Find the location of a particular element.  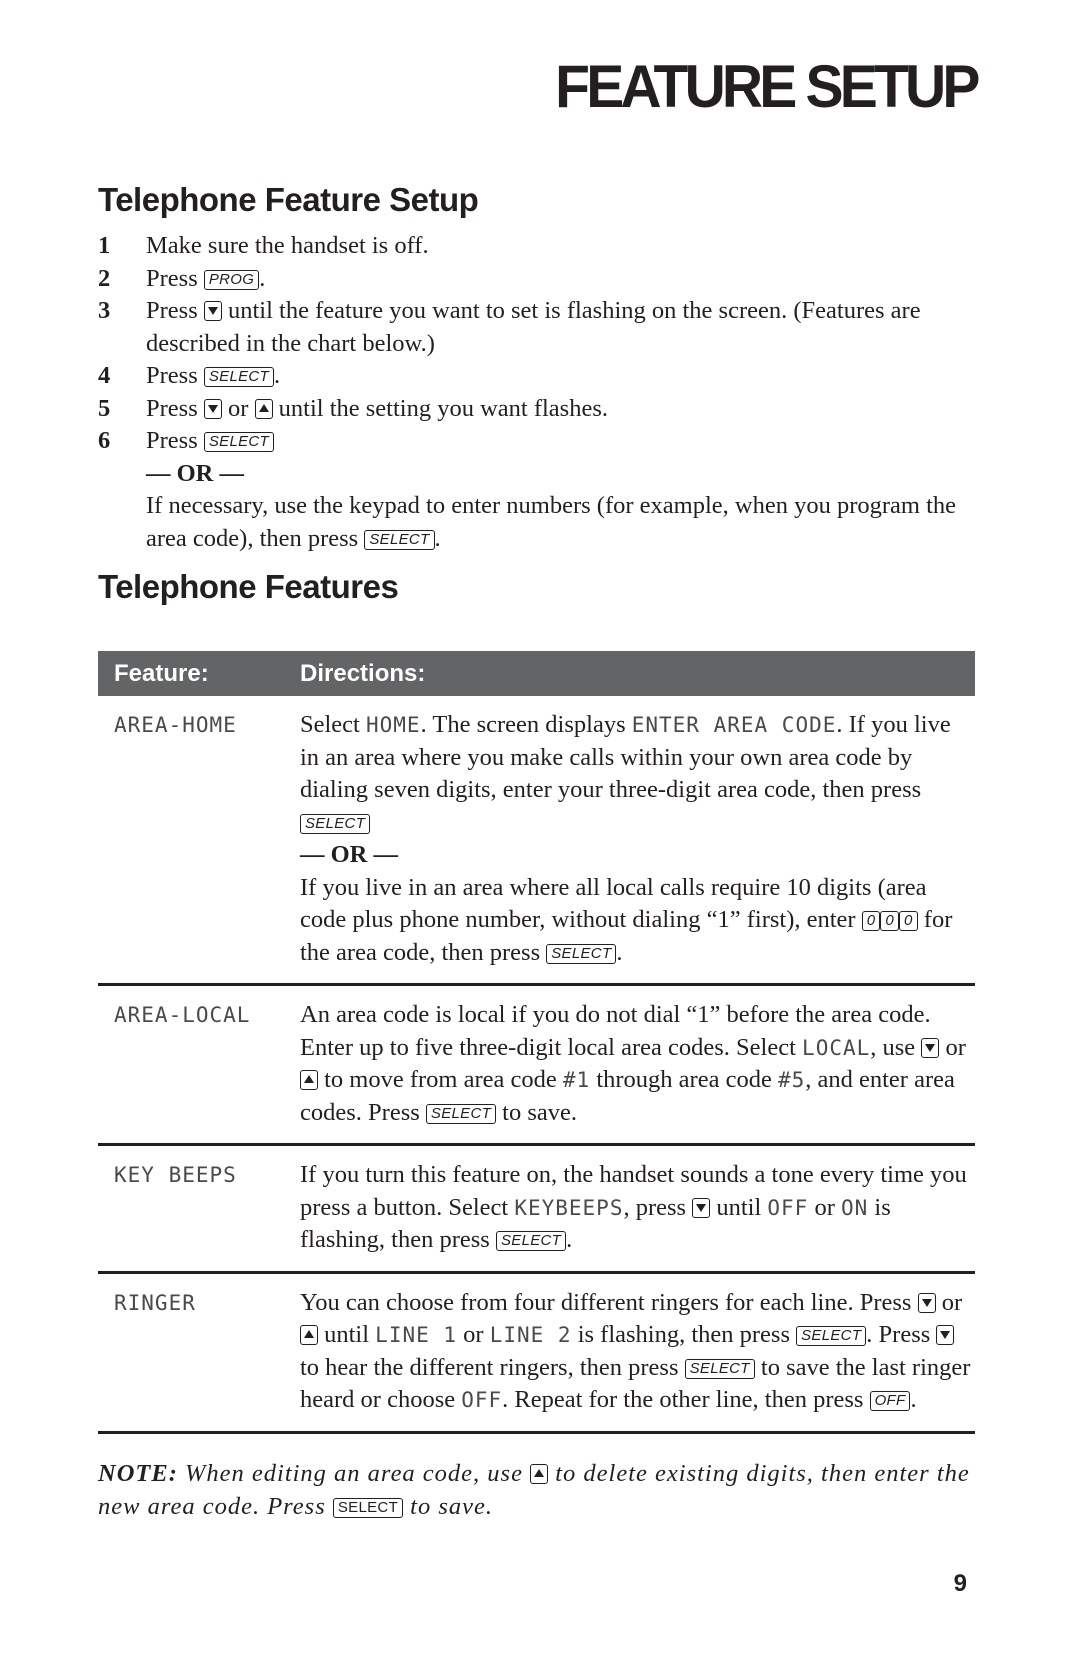

lcd-text: ENTER AREA CODE is located at coordinates (734, 725).